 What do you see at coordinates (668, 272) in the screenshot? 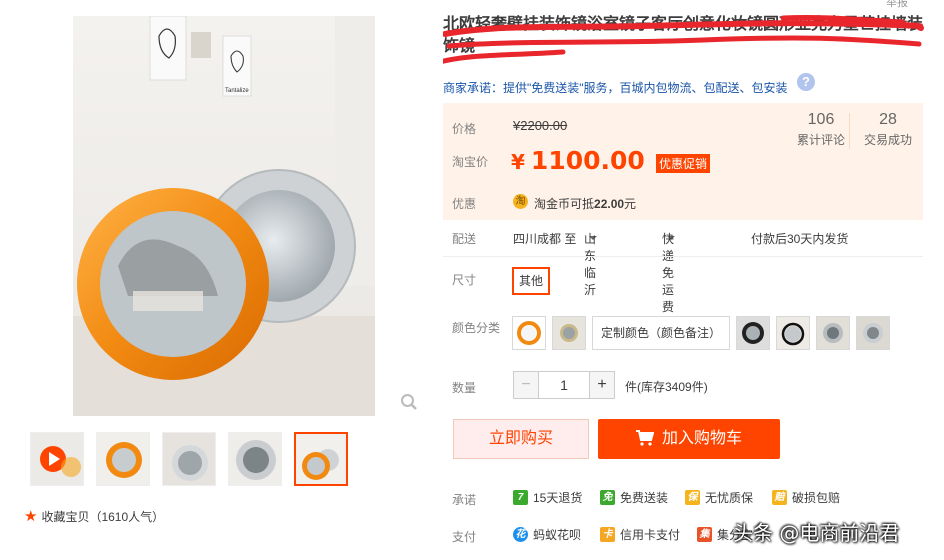
I see `ship-method-select: 快递 免运费` at bounding box center [668, 272].